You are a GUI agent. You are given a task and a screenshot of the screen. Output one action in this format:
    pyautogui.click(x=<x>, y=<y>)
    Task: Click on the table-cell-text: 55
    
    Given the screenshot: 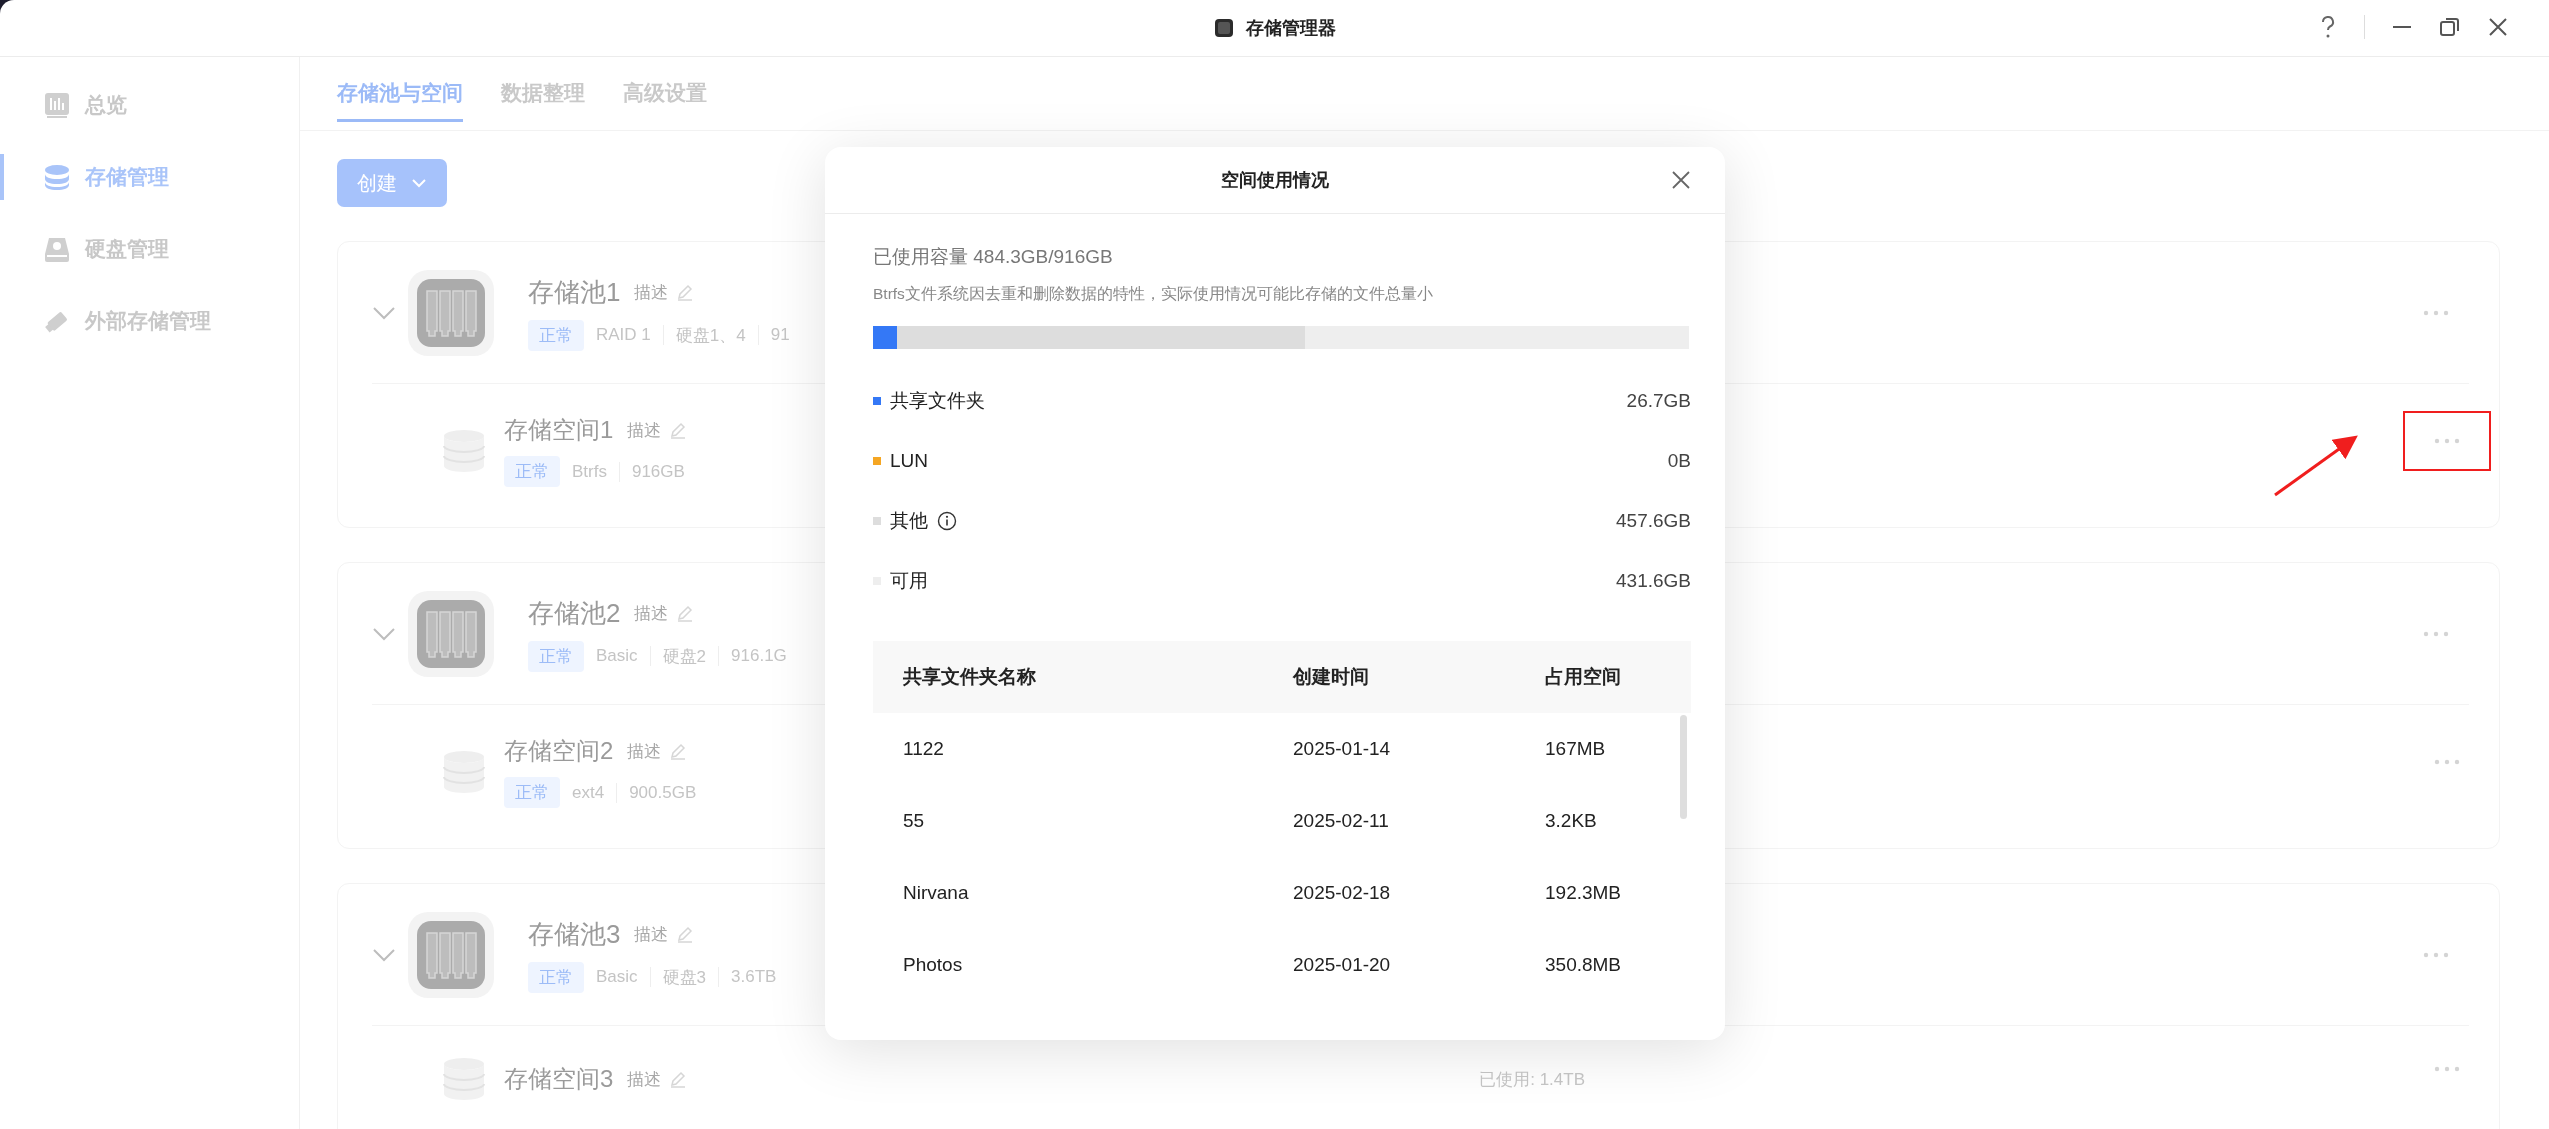 What is the action you would take?
    pyautogui.click(x=914, y=821)
    